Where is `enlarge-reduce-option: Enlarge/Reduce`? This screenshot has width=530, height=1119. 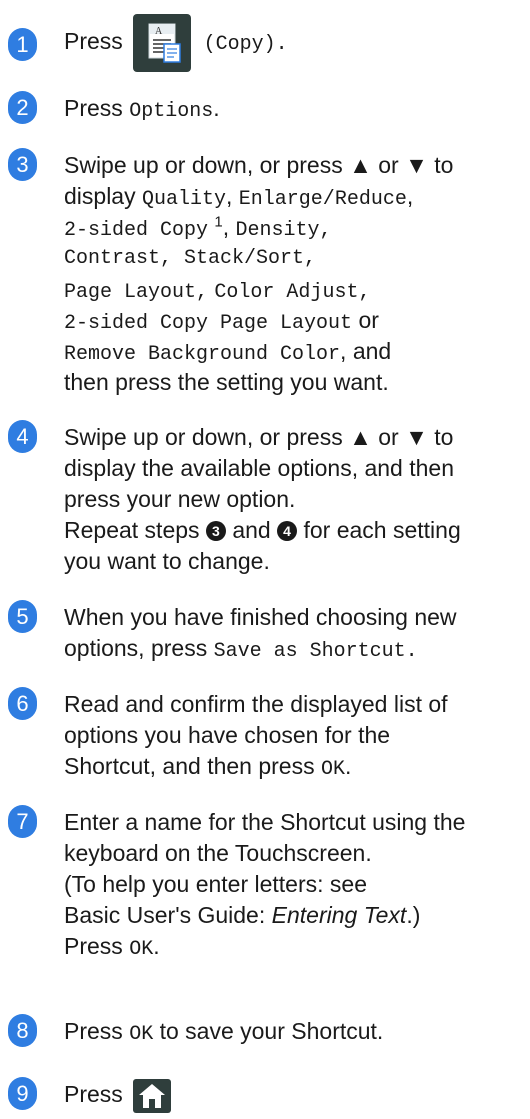
enlarge-reduce-option: Enlarge/Reduce is located at coordinates (322, 199).